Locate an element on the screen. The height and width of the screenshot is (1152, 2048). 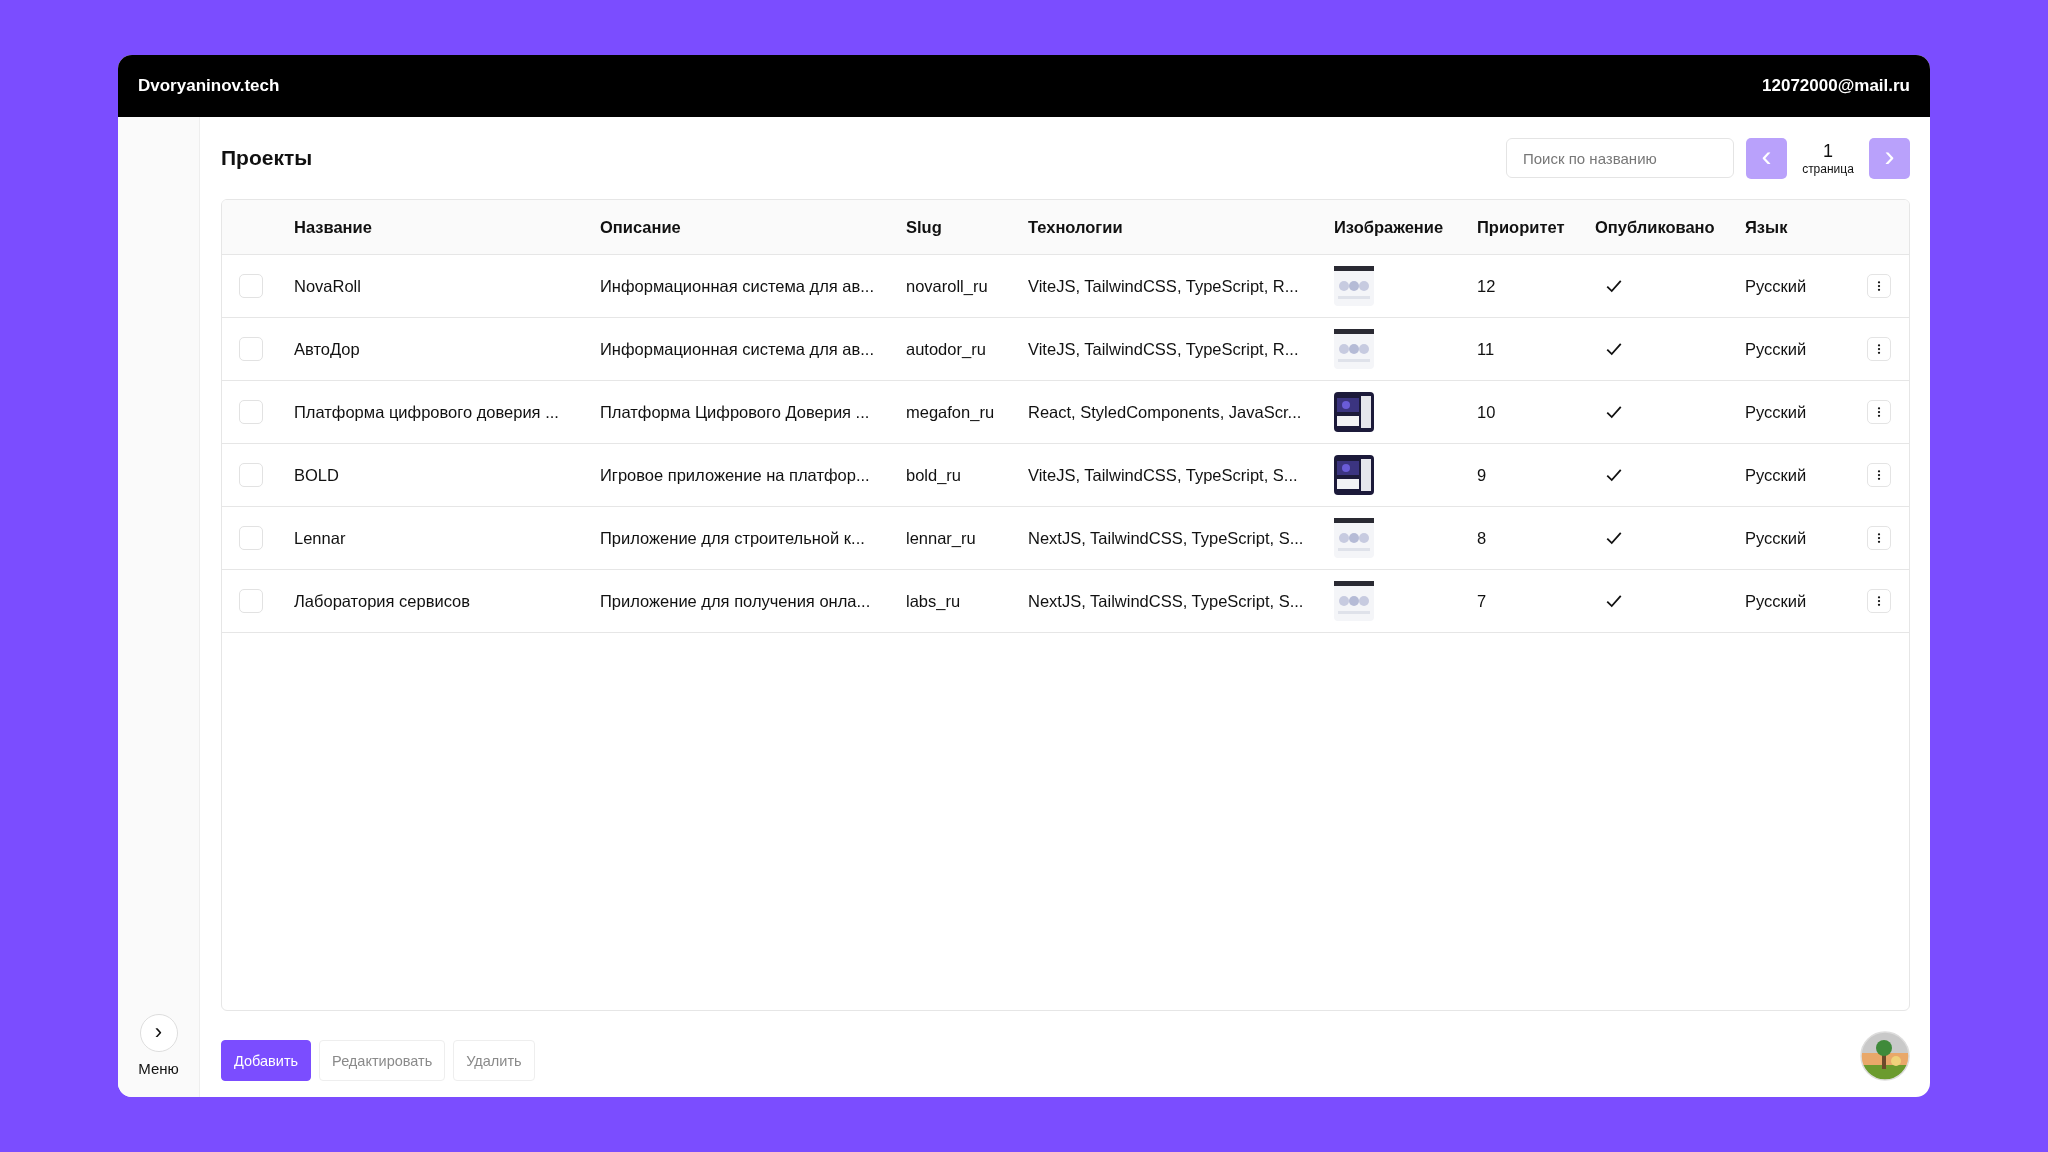
column-header: Название is located at coordinates (447, 227).